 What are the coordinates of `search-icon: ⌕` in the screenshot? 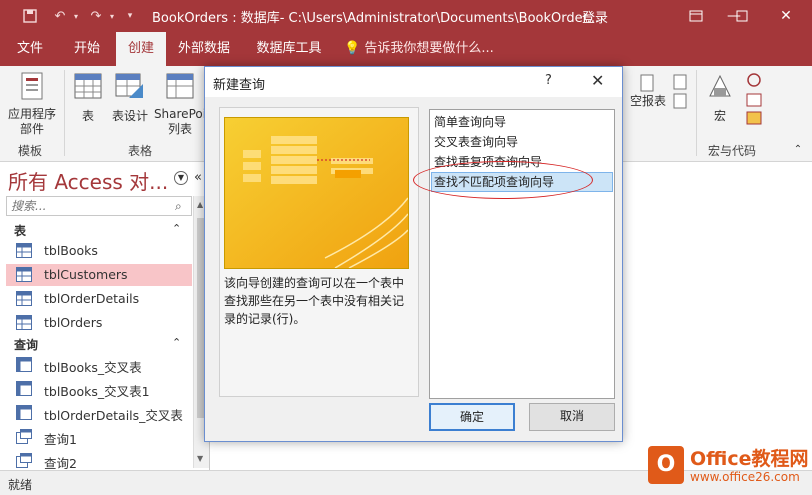 It's located at (178, 206).